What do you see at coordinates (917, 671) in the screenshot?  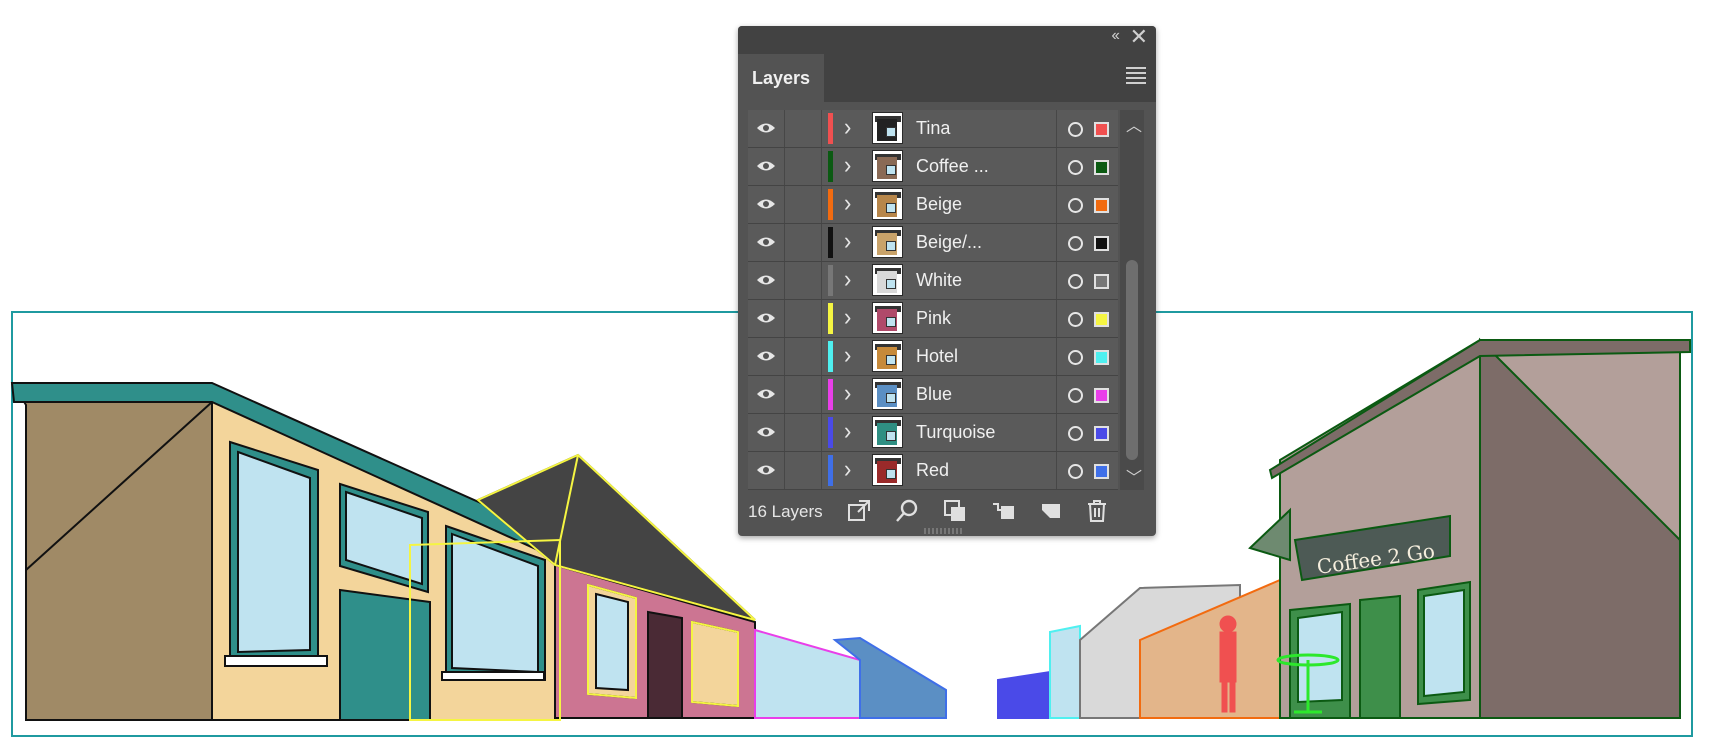 I see `blue-buildings` at bounding box center [917, 671].